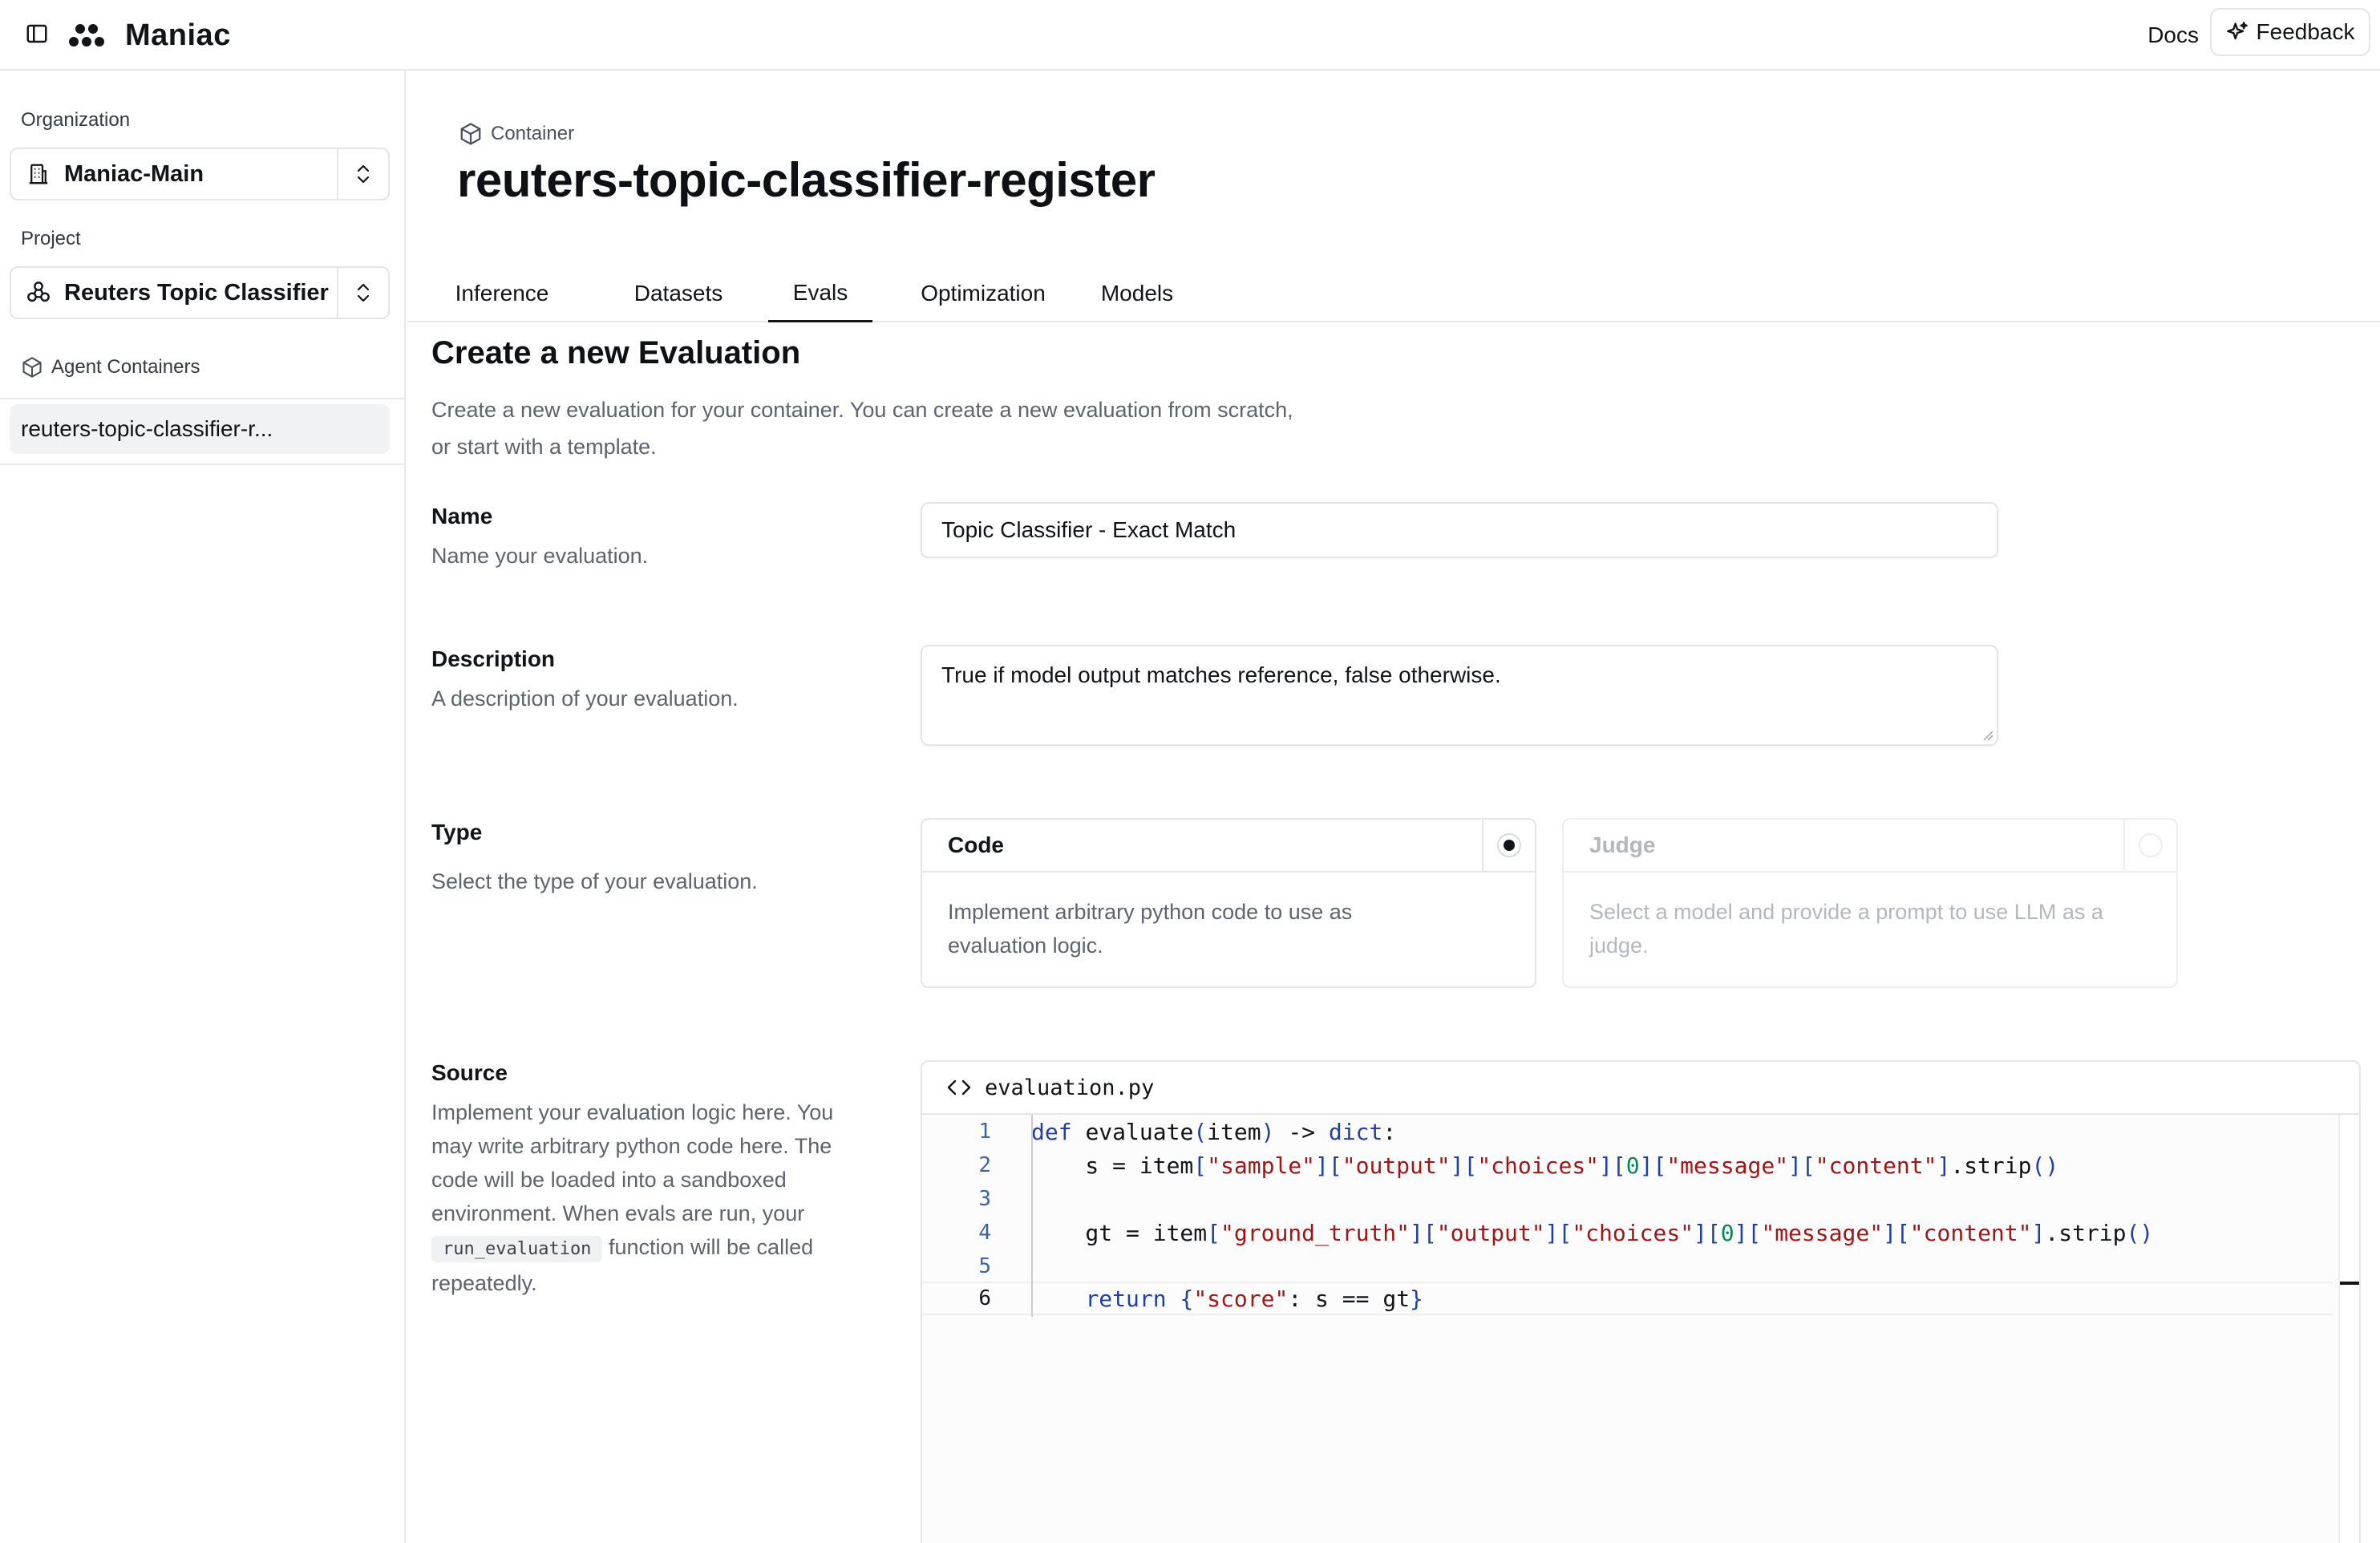 The image size is (2380, 1543). What do you see at coordinates (594, 881) in the screenshot?
I see `type-help: Select the type of your evaluation.` at bounding box center [594, 881].